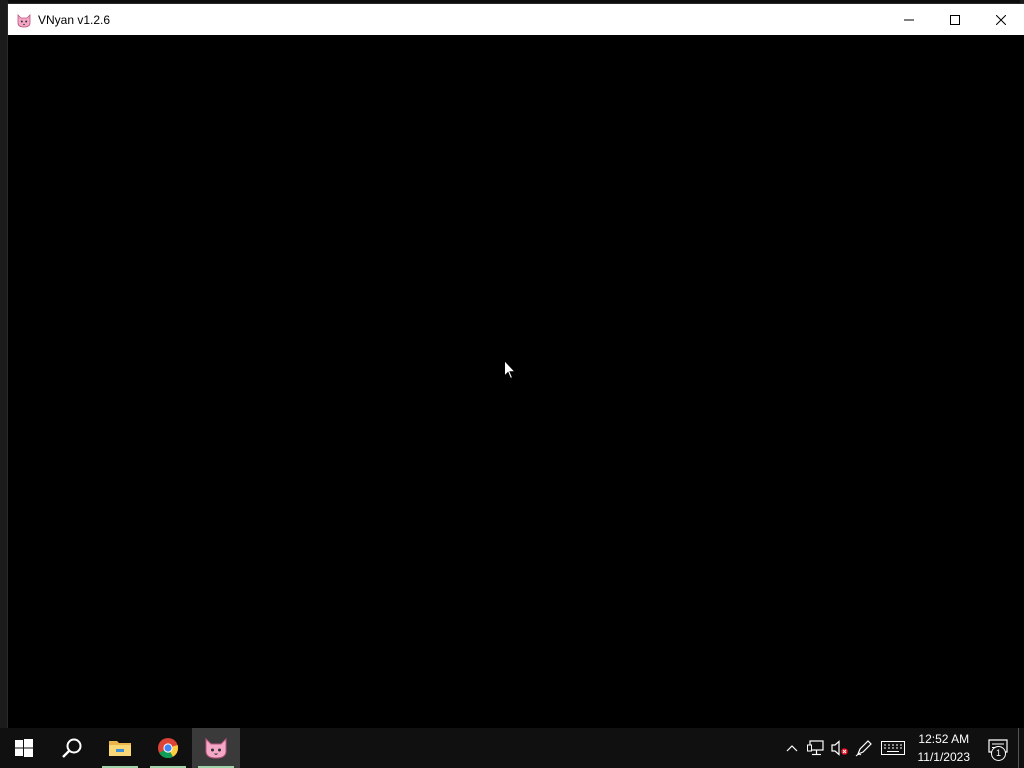  I want to click on taskbar: 12:52 AM 11/1/2023 1, so click(512, 748).